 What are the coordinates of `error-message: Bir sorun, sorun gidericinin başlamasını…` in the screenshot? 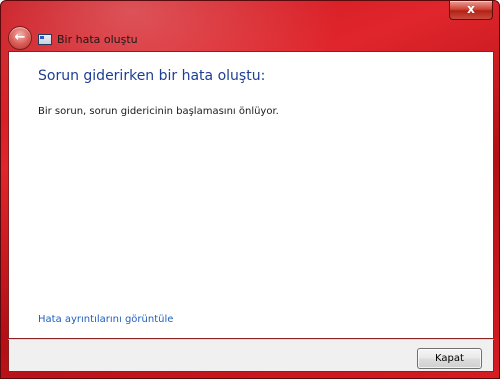 It's located at (158, 111).